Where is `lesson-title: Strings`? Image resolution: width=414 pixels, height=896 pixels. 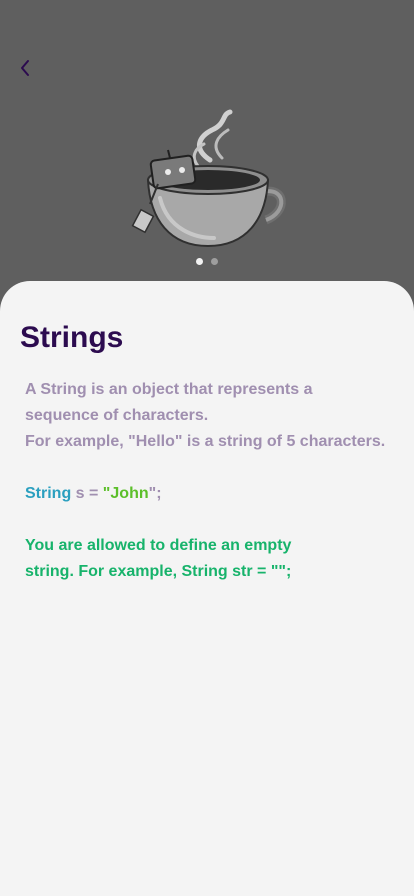
lesson-title: Strings is located at coordinates (72, 337).